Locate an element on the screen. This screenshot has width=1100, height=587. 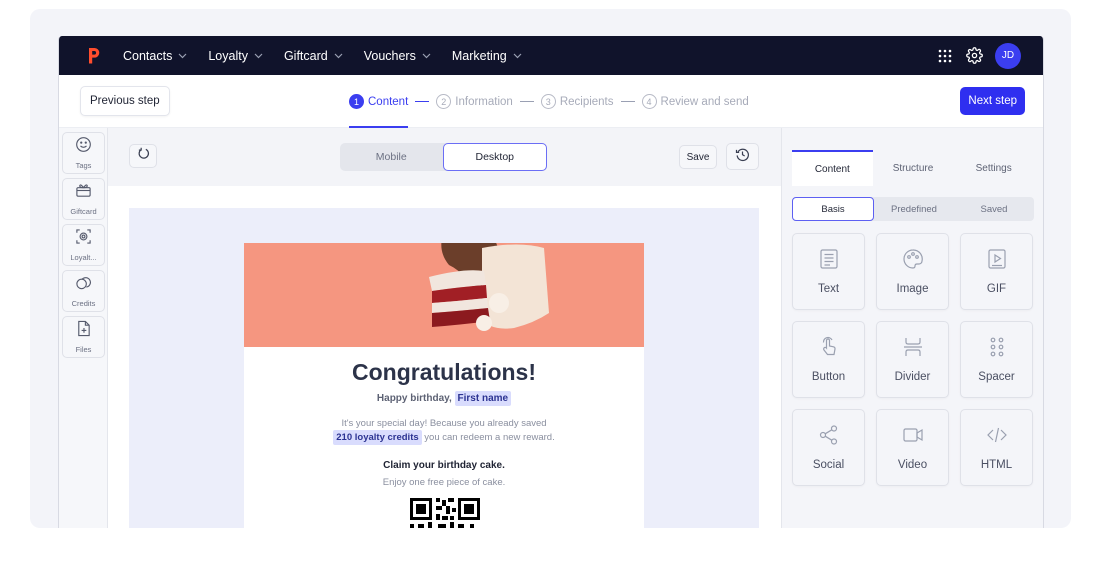
step-review-and-send: 4 Review and send is located at coordinates (695, 101).